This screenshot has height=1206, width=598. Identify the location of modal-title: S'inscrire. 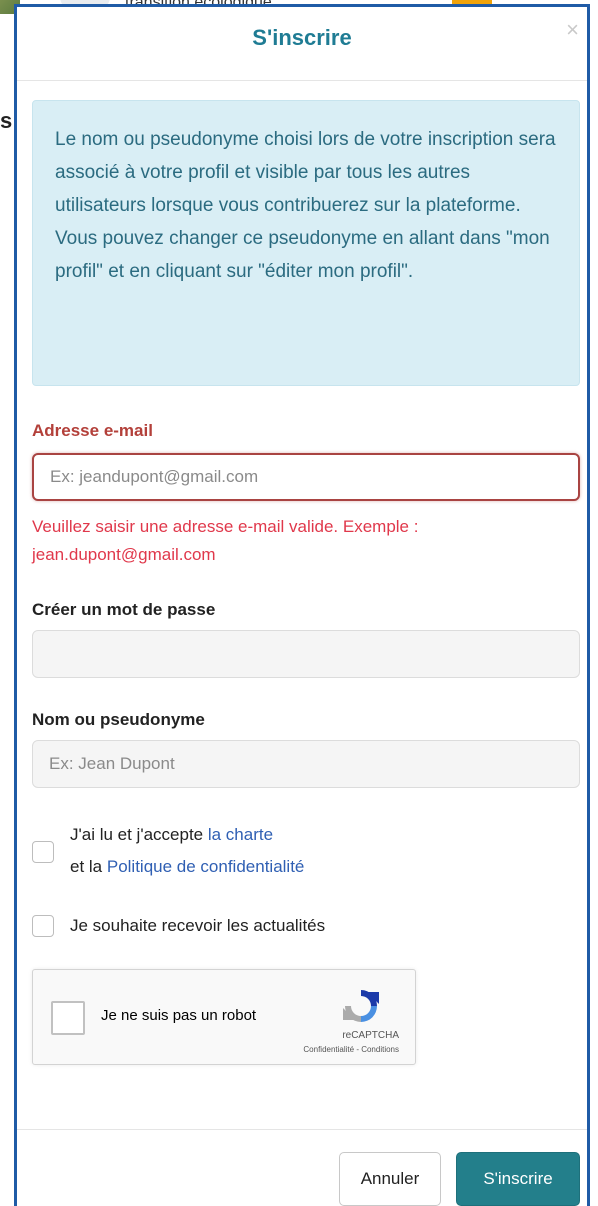
(302, 37).